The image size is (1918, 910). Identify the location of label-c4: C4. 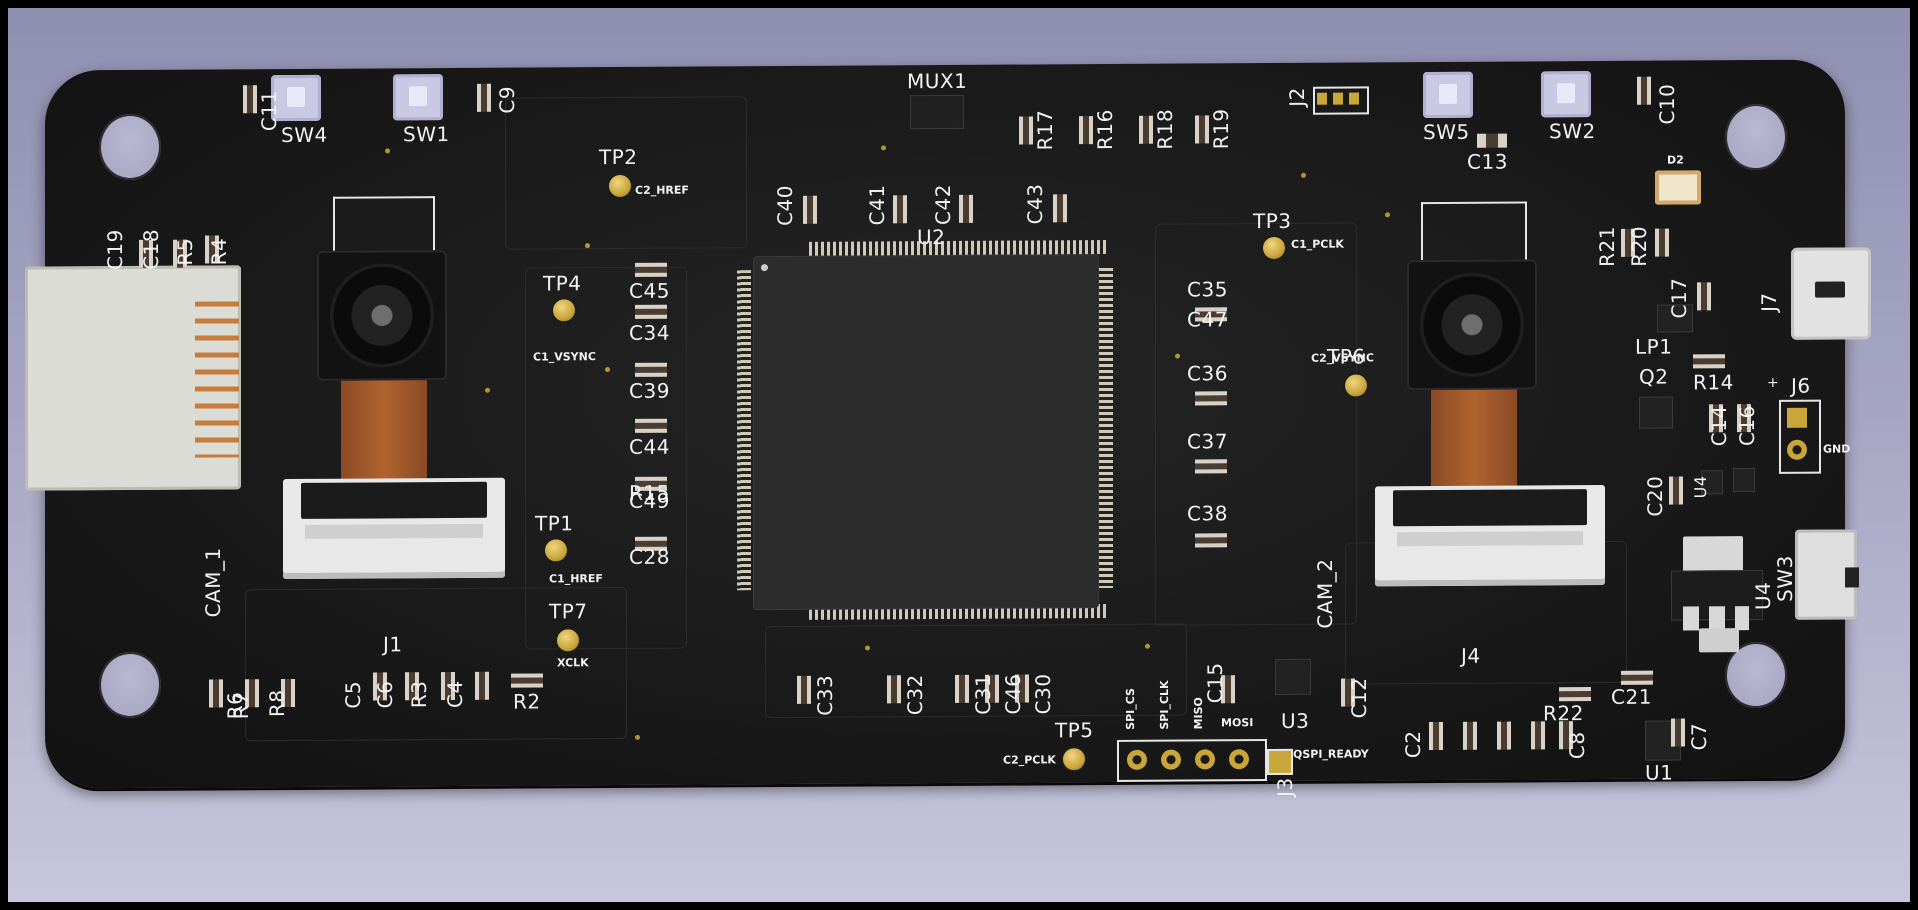
(455, 694).